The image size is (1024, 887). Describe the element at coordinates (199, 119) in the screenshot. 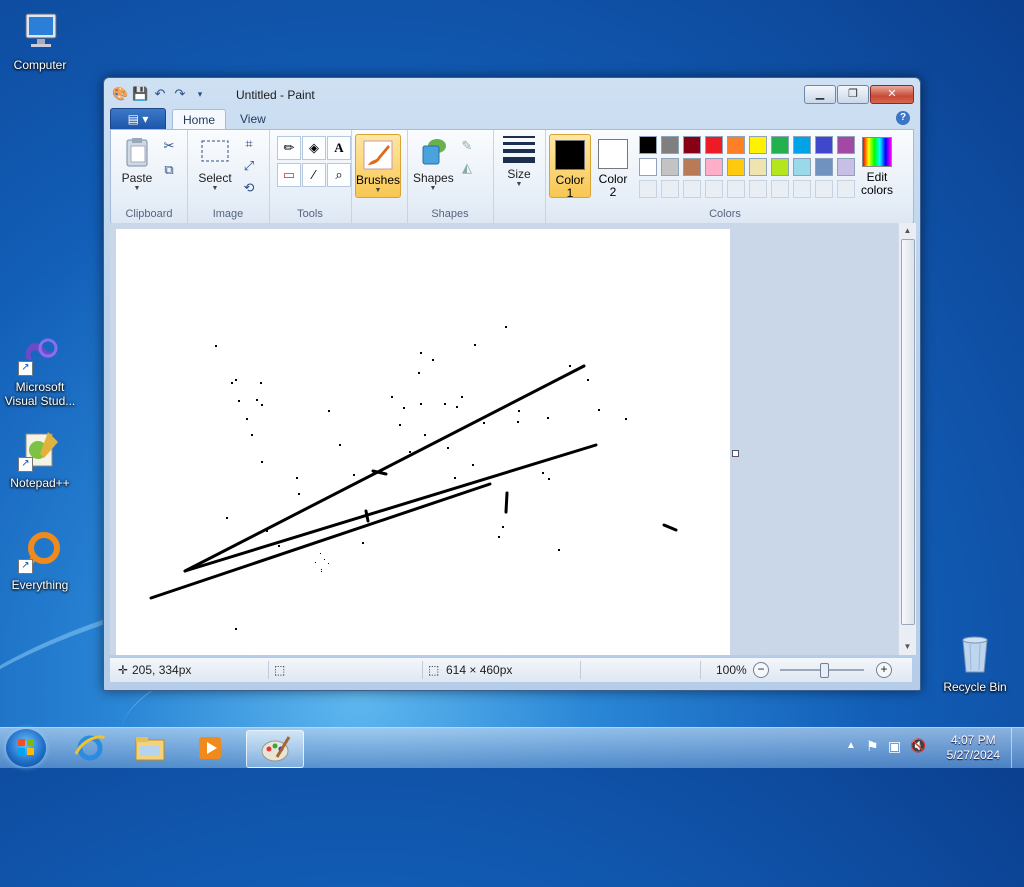

I see `tab-home: Home` at that location.